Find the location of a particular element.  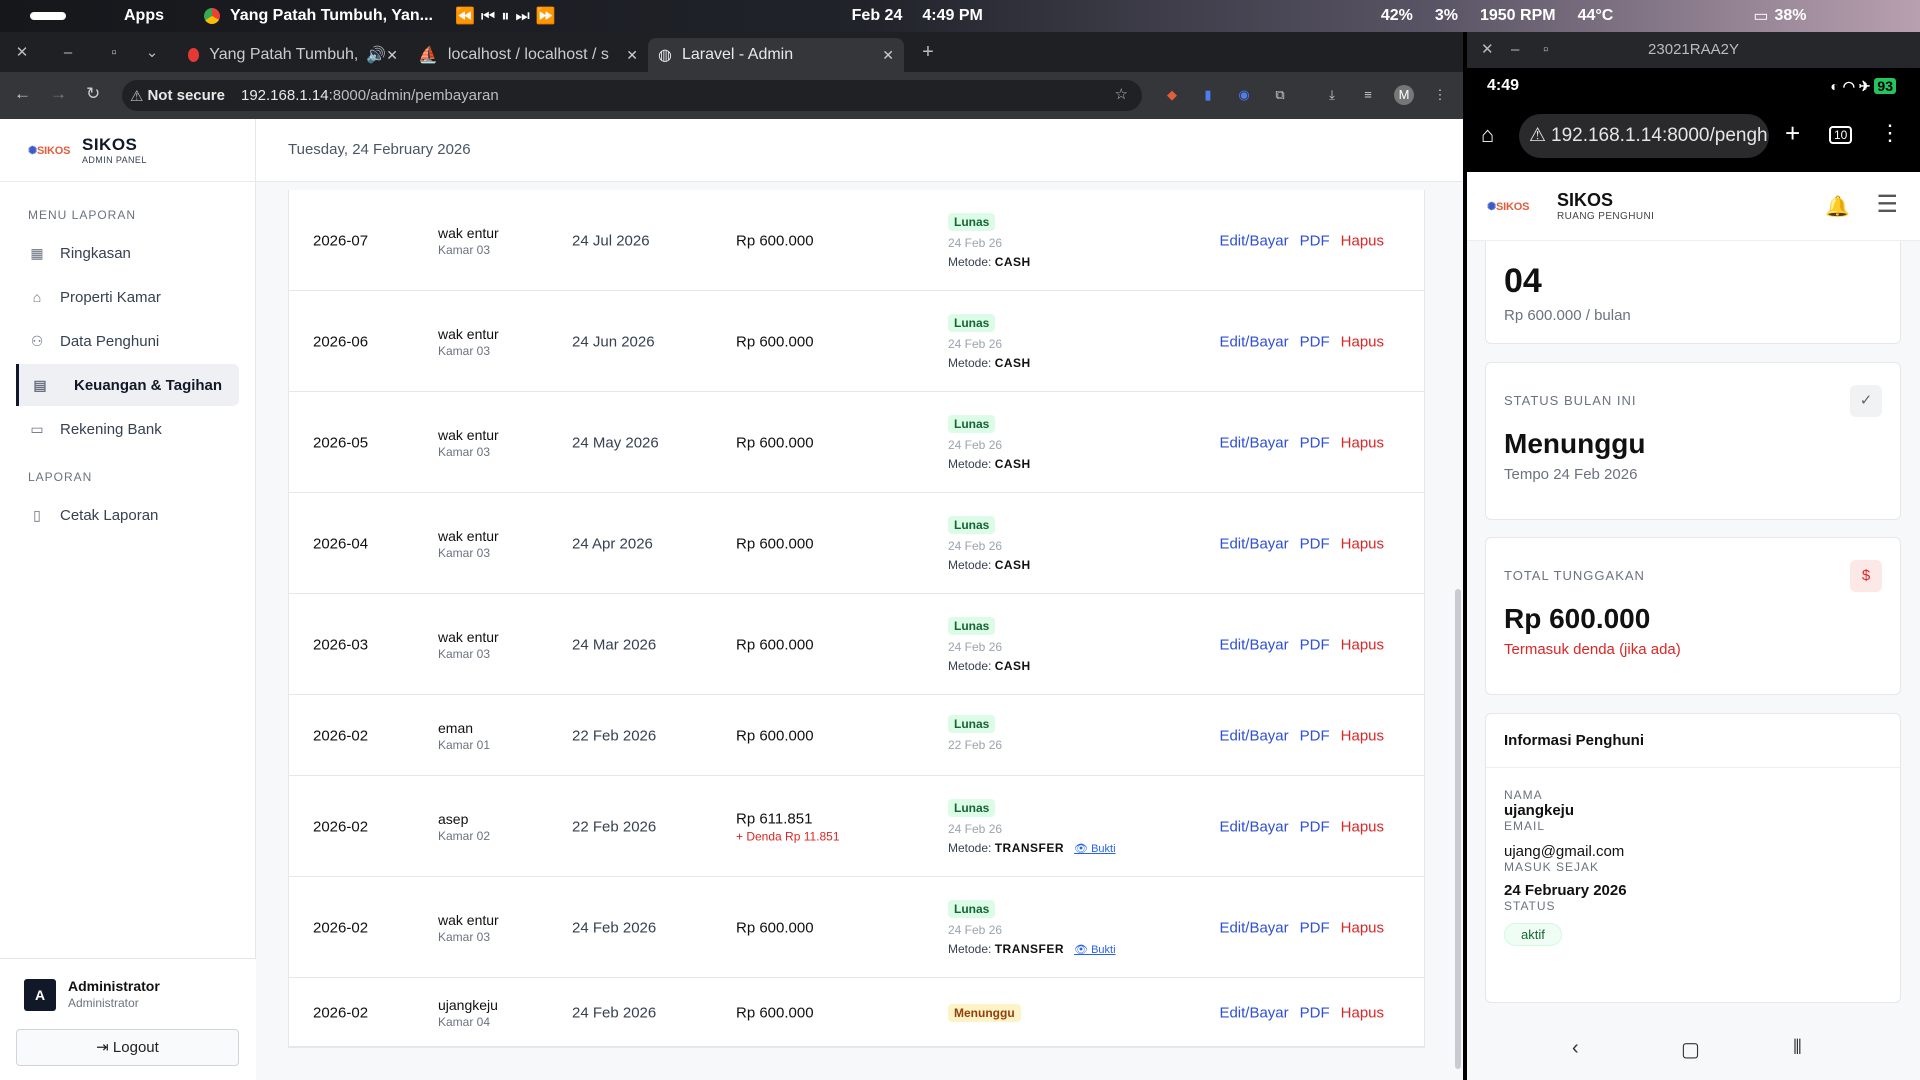

extension-circle-icon: ◉ is located at coordinates (1244, 95).